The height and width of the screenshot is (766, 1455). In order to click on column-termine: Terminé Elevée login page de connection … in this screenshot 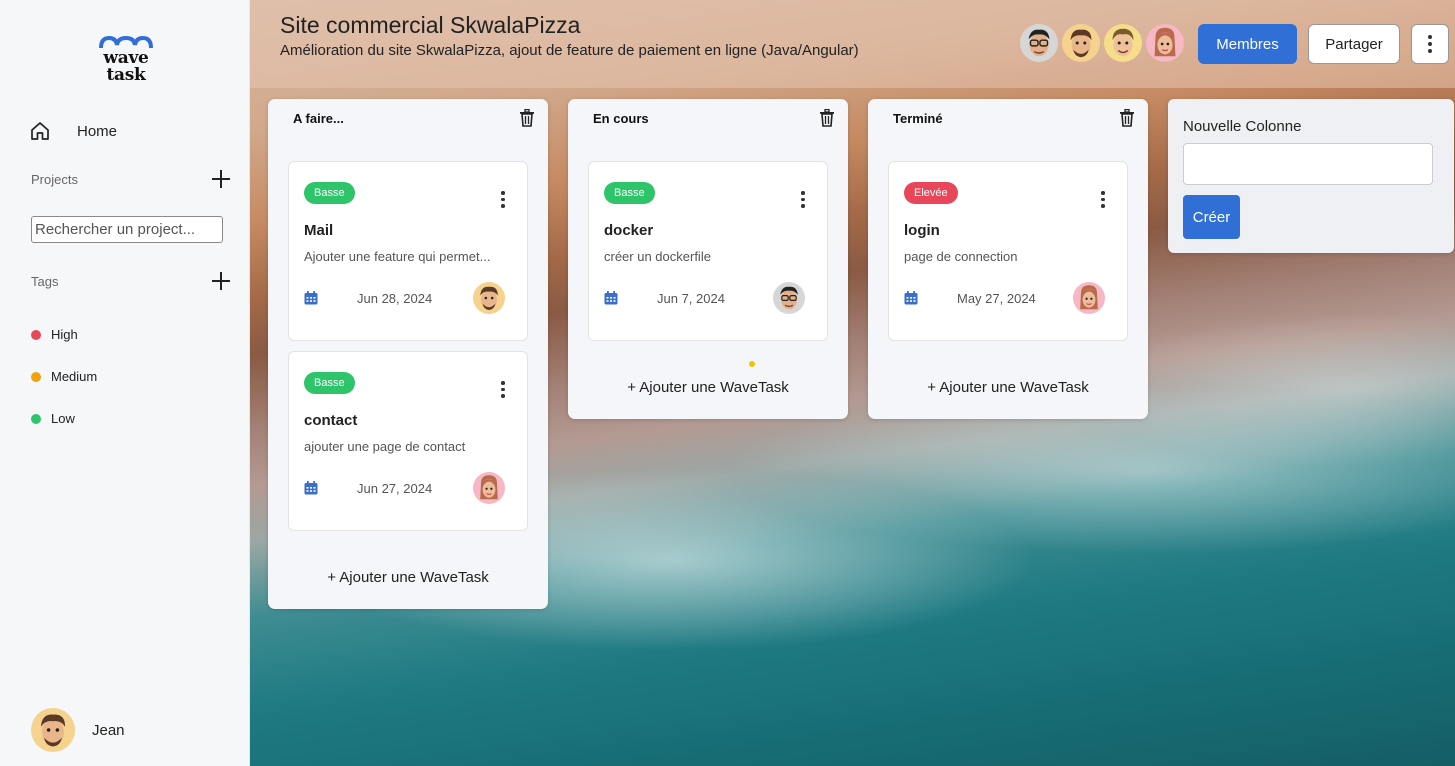, I will do `click(1008, 259)`.